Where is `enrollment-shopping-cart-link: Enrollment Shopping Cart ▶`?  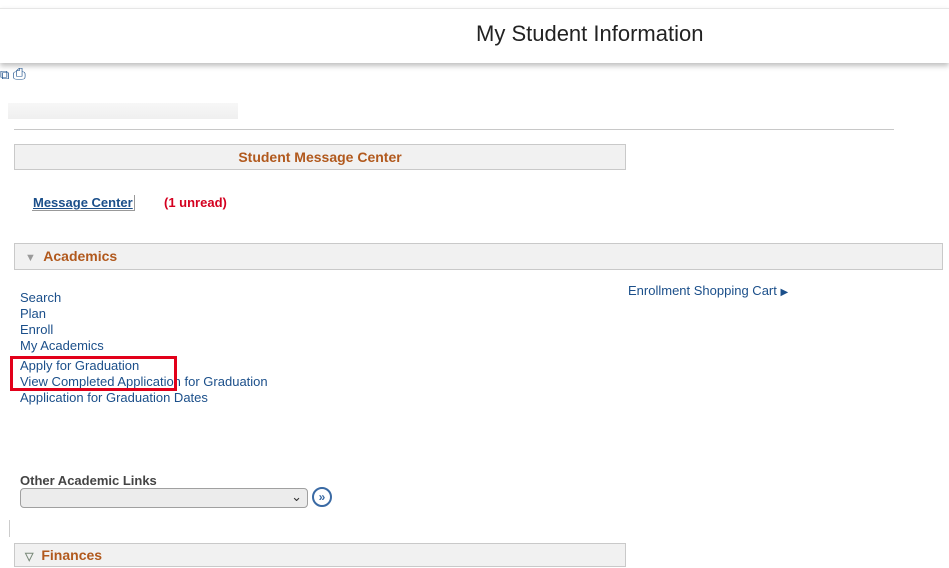 enrollment-shopping-cart-link: Enrollment Shopping Cart ▶ is located at coordinates (708, 290).